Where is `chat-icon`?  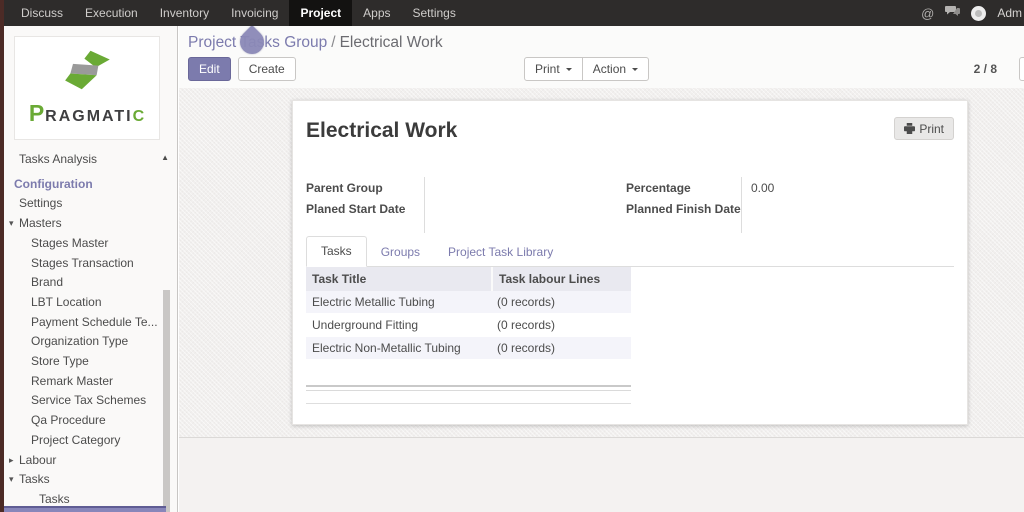
chat-icon is located at coordinates (953, 13).